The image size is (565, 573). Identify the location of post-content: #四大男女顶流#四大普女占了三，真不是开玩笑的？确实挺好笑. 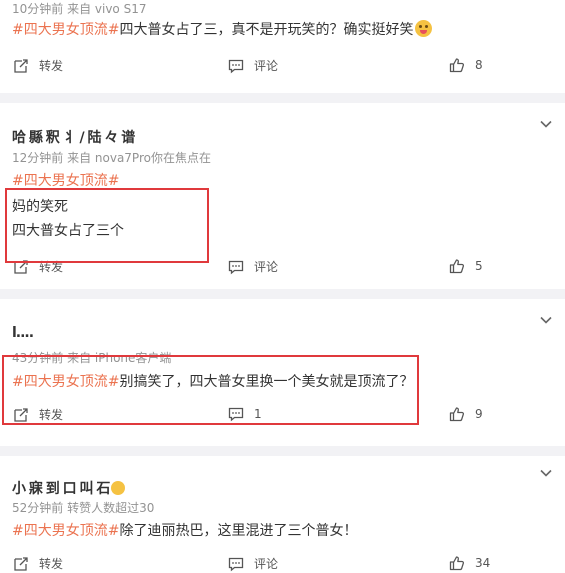
(222, 29).